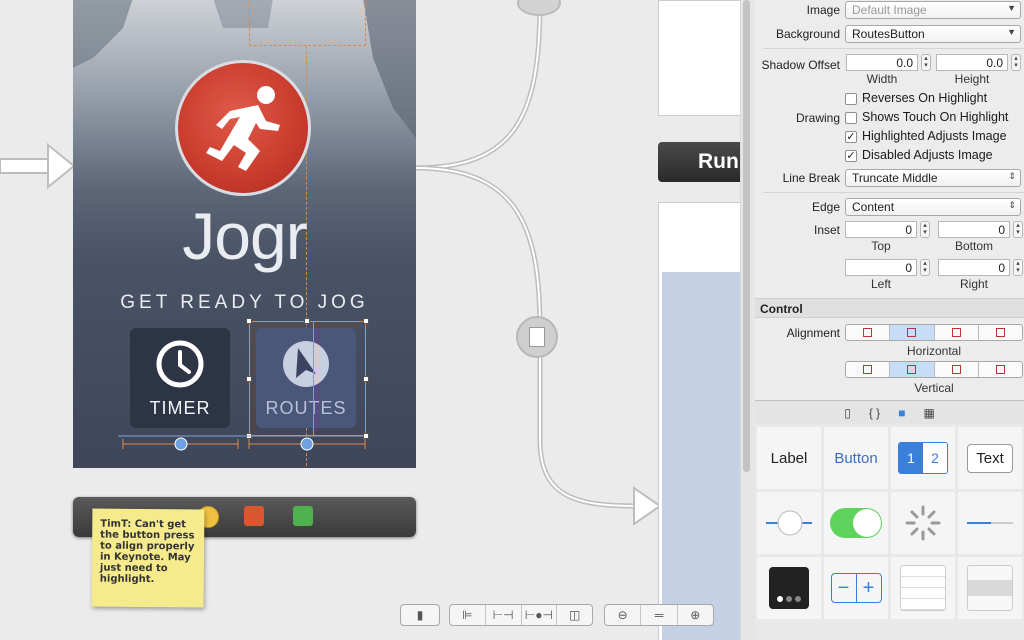  I want to click on zoom-fit-icon: ═, so click(659, 615).